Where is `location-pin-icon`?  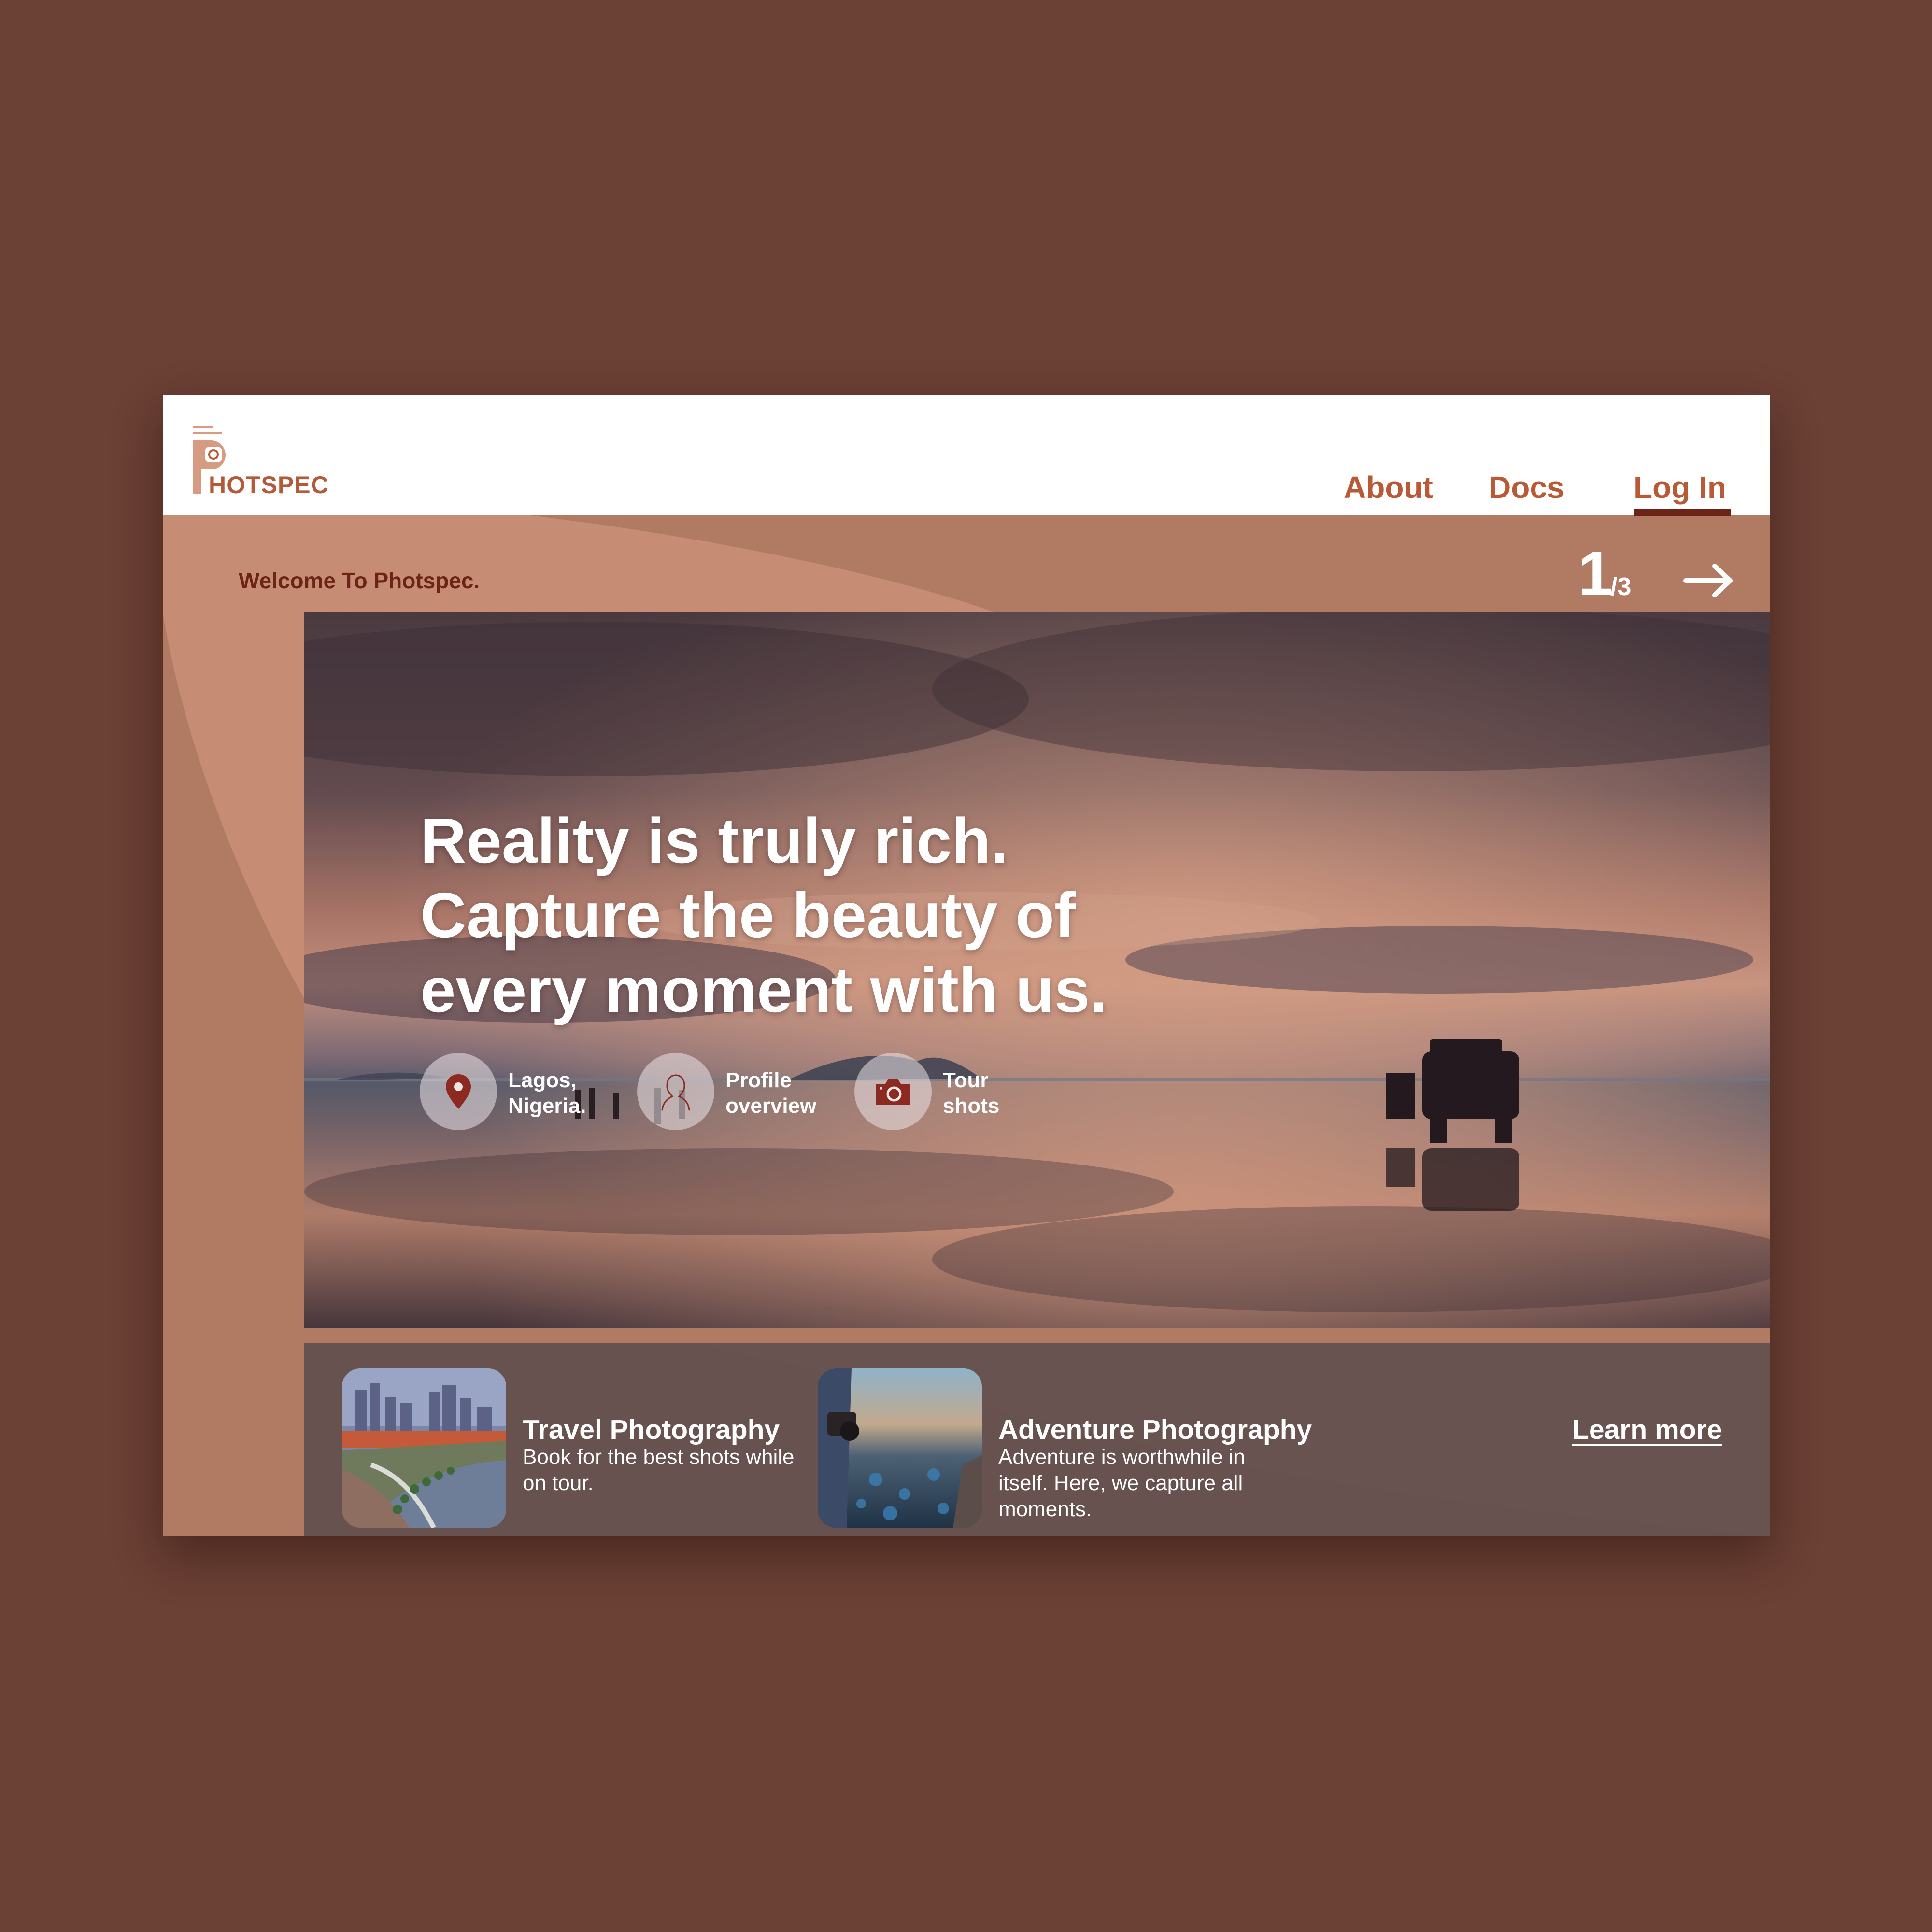
location-pin-icon is located at coordinates (458, 1091).